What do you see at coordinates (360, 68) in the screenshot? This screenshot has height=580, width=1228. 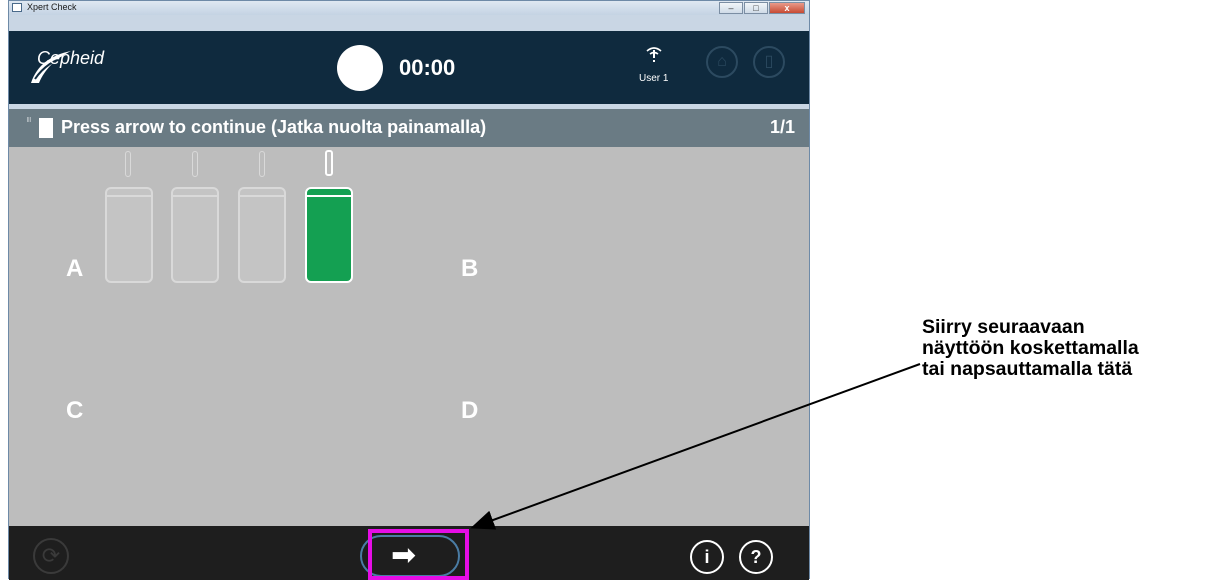 I see `status-circle` at bounding box center [360, 68].